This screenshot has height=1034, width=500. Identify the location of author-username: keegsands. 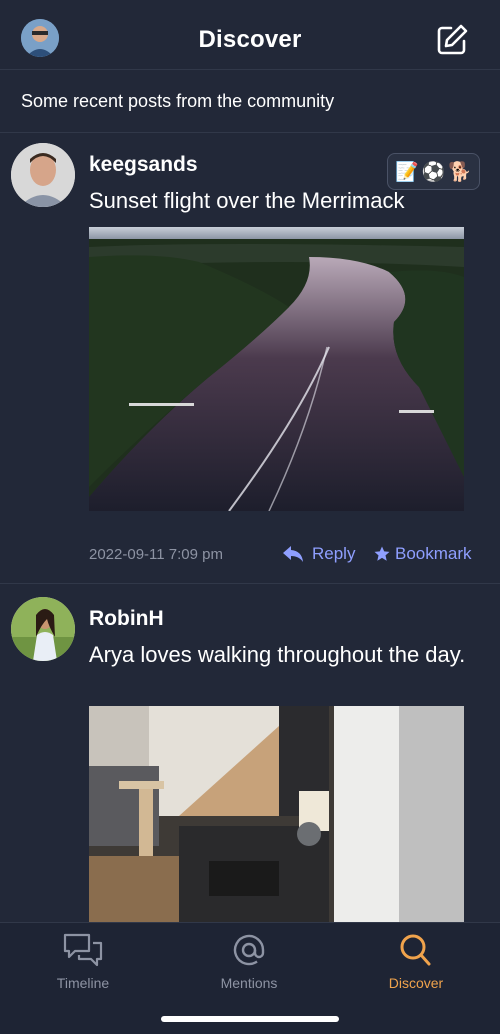
(143, 165).